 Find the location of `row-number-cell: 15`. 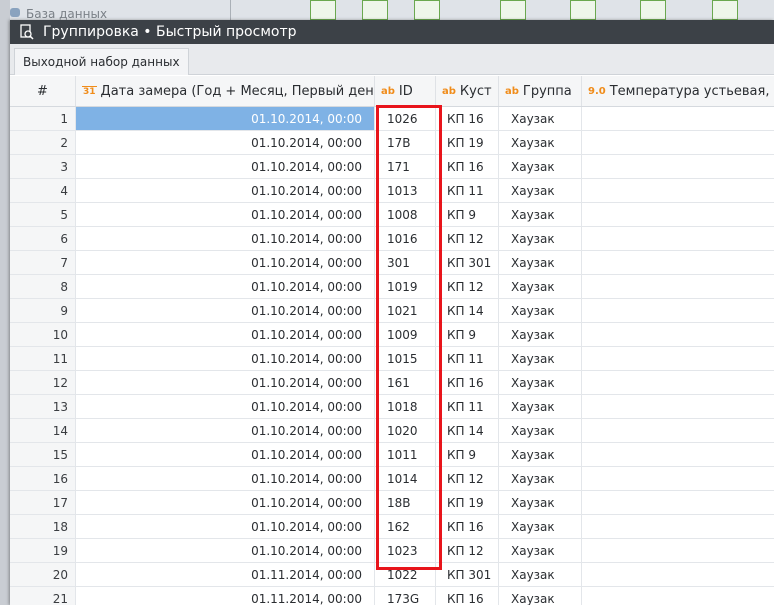

row-number-cell: 15 is located at coordinates (43, 454).